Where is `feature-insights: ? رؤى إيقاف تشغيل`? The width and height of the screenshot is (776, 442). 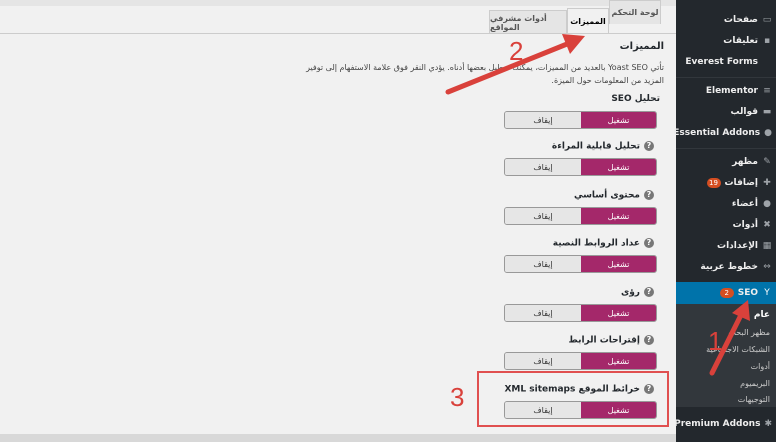 feature-insights: ? رؤى إيقاف تشغيل is located at coordinates (564, 307).